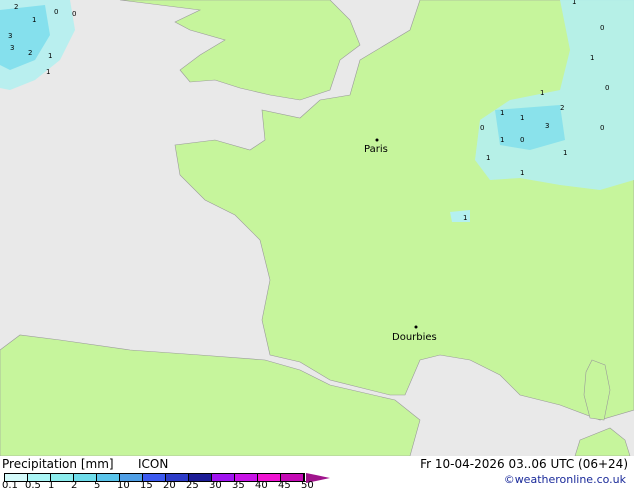 This screenshot has height=491, width=634. I want to click on scale-label: 40, so click(261, 485).